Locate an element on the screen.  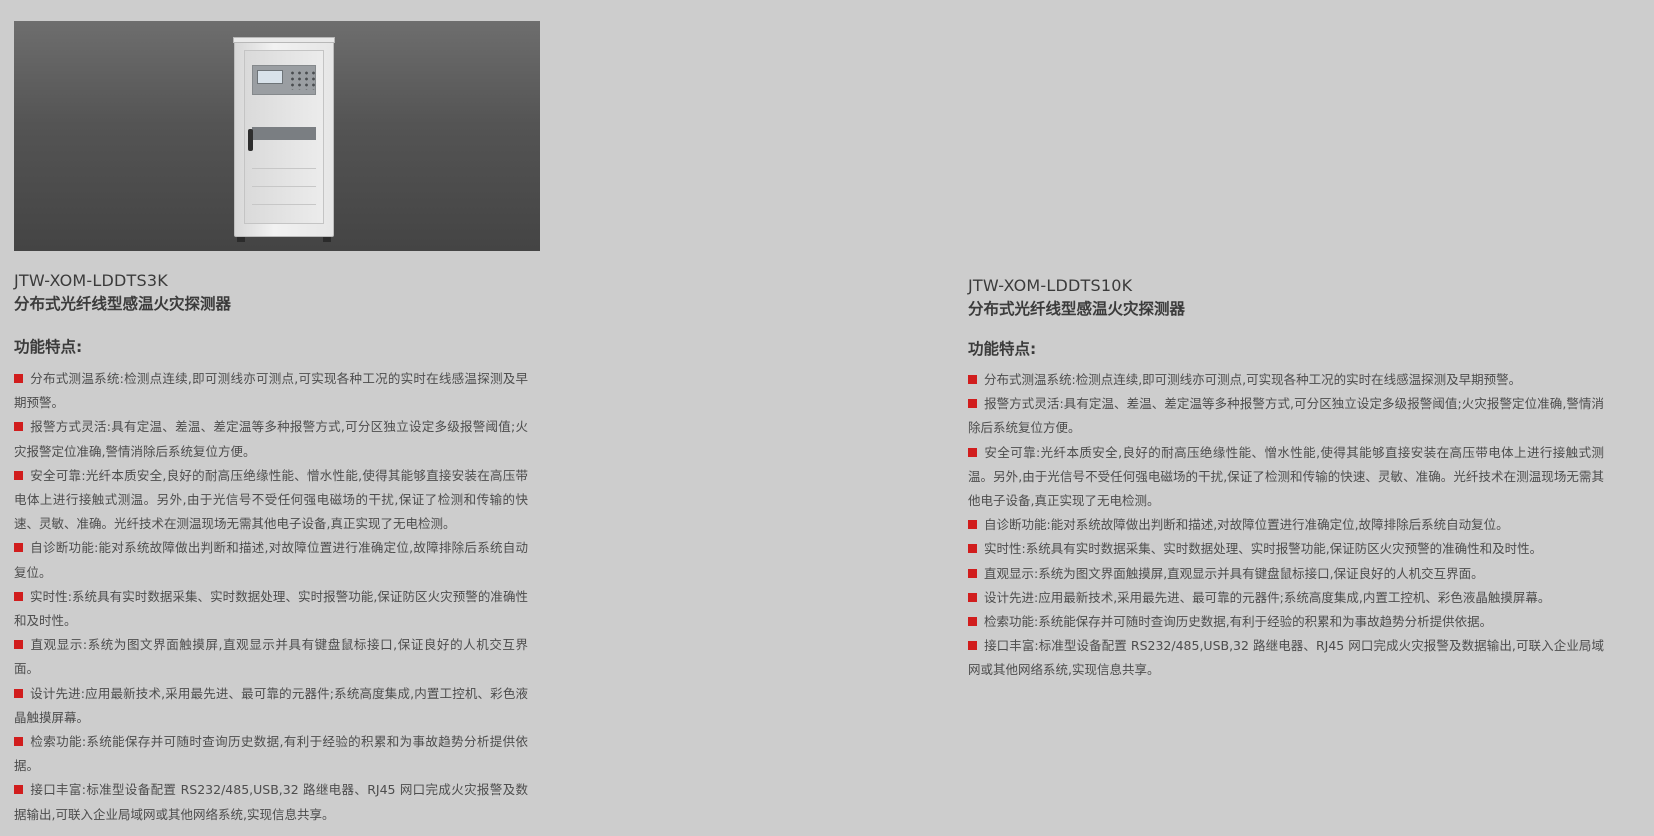
cabinet-illustration is located at coordinates (284, 139).